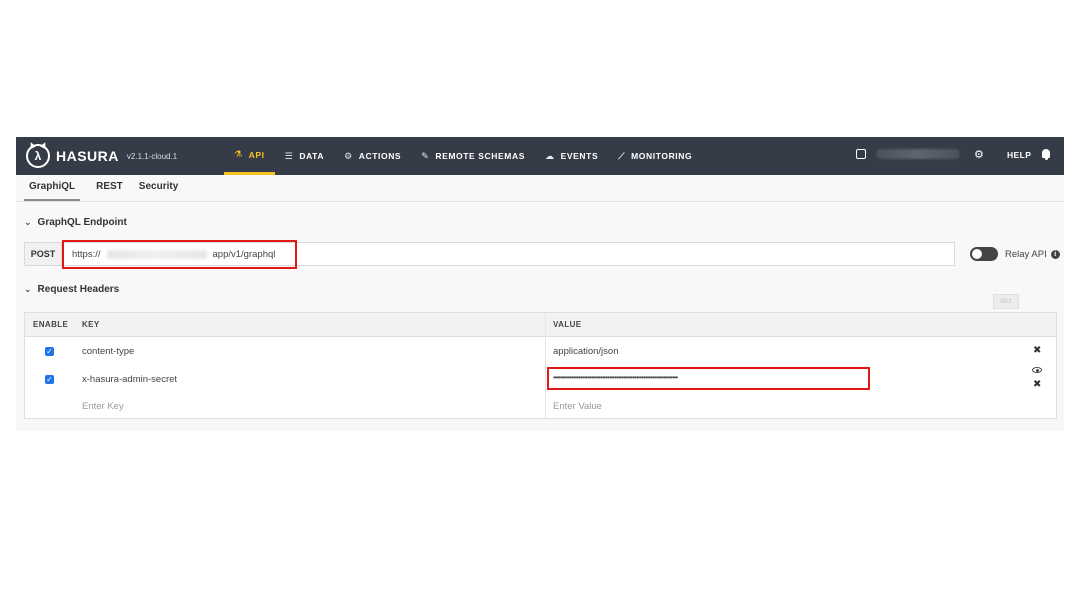 This screenshot has height=610, width=1080. I want to click on header-value: application/json, so click(586, 351).